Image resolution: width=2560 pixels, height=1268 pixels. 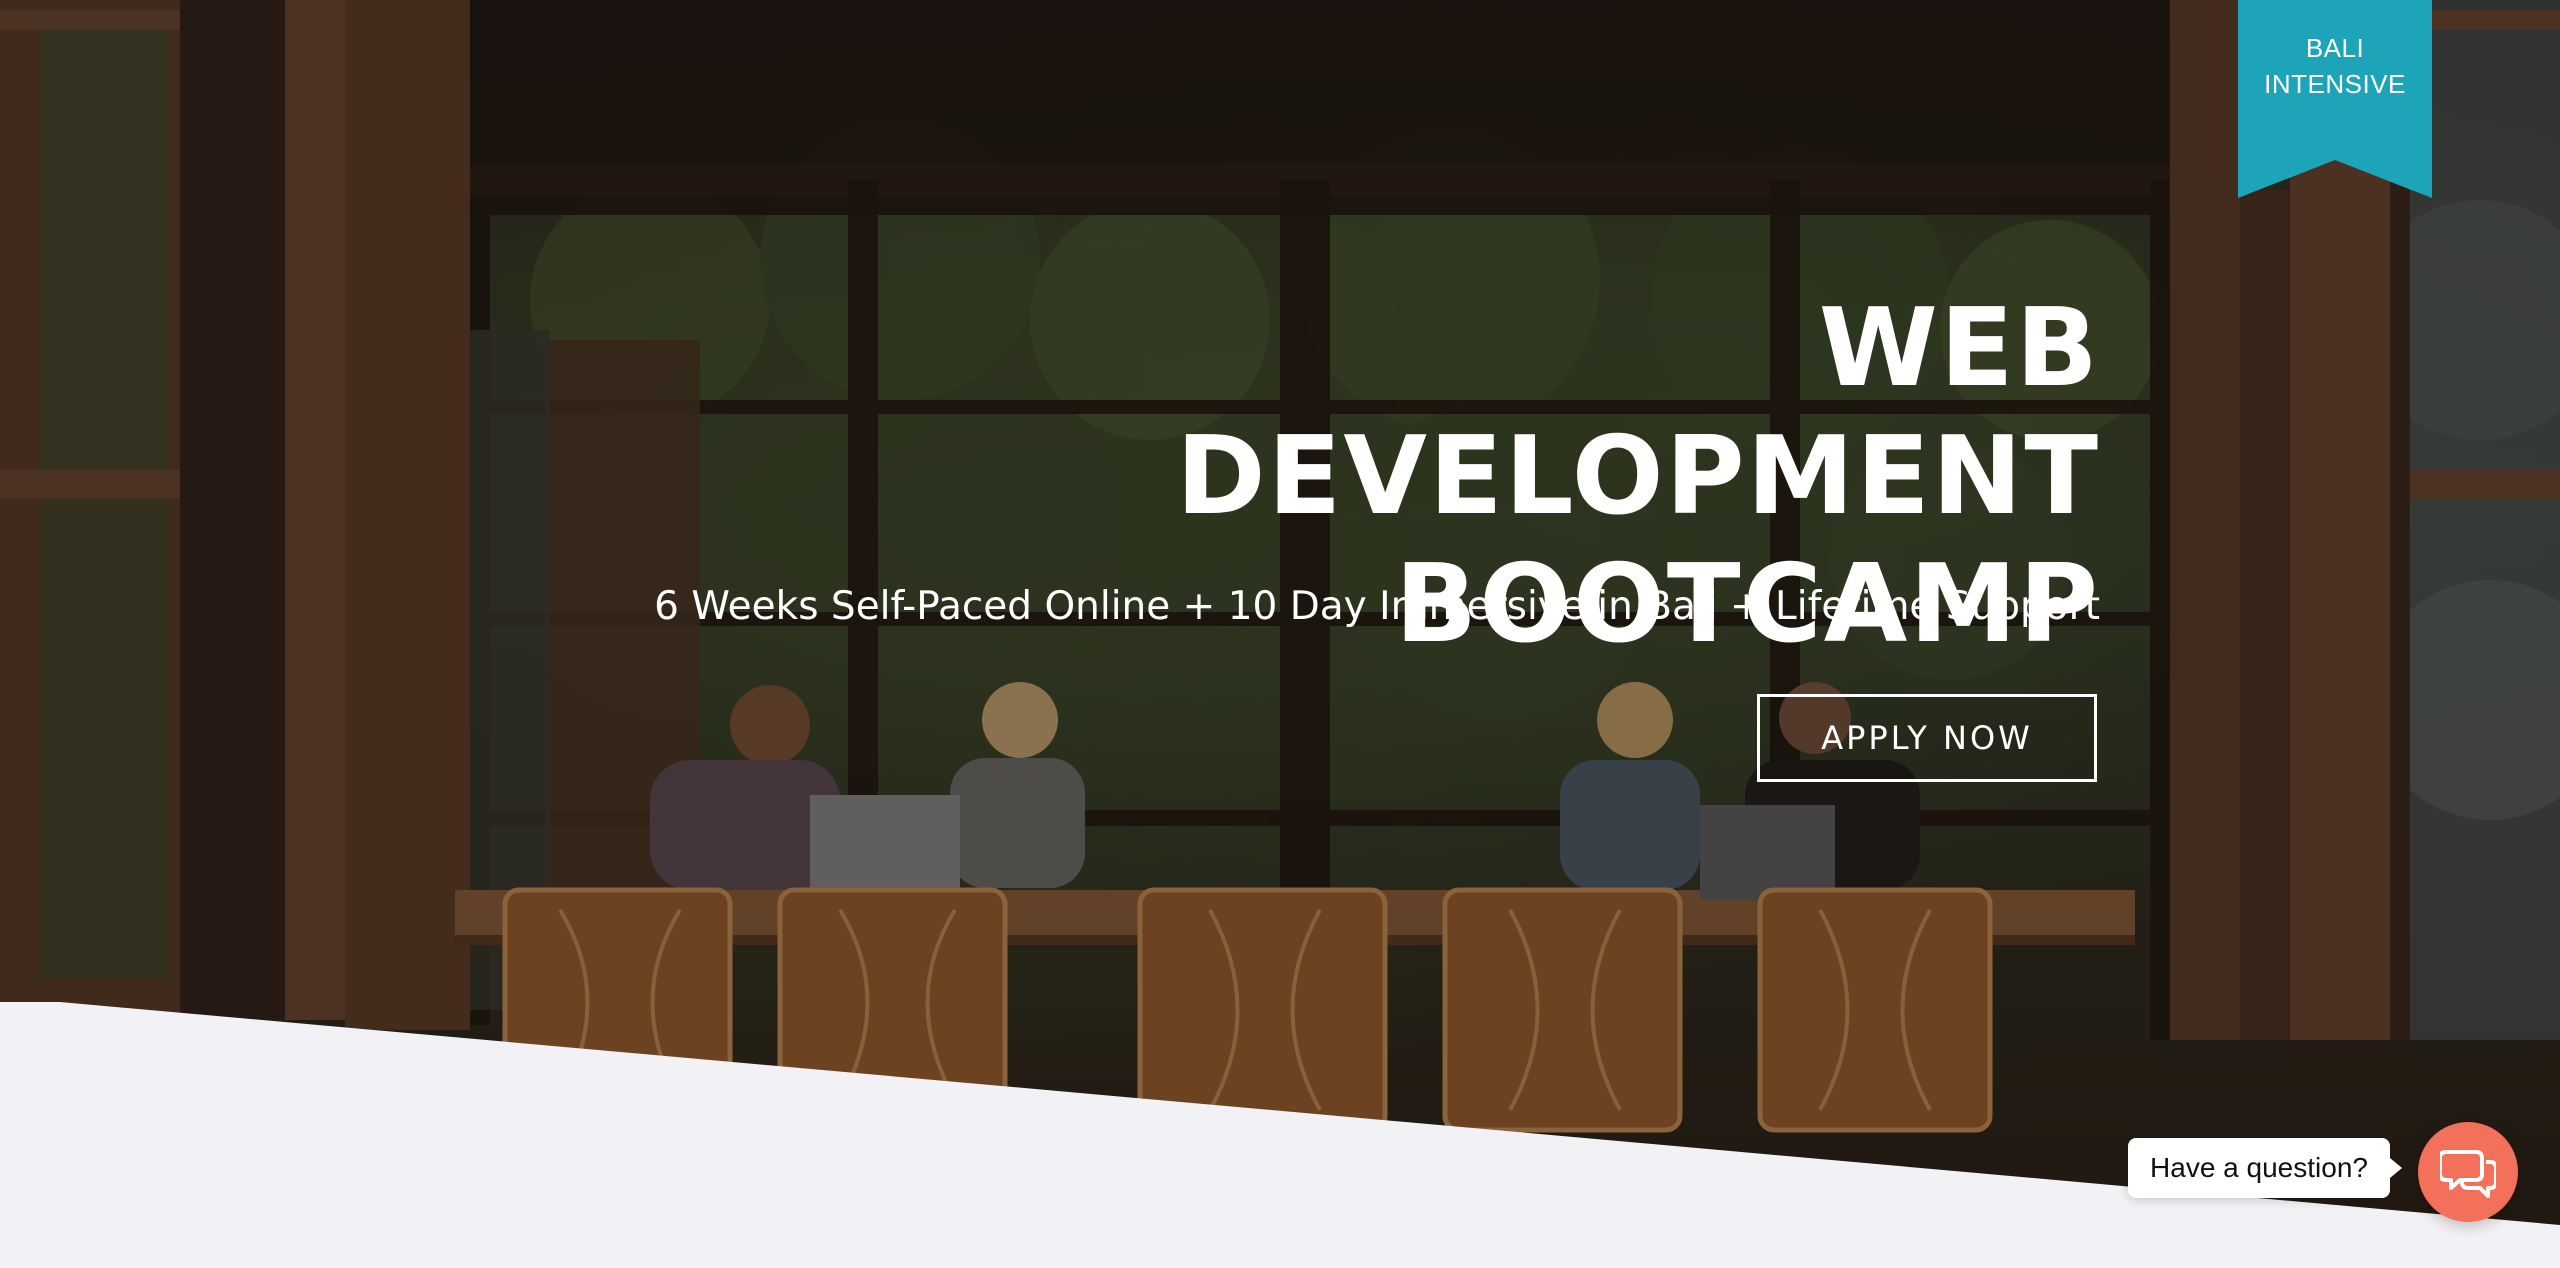 What do you see at coordinates (1927, 738) in the screenshot?
I see `apply-now-button: APPLY NOW` at bounding box center [1927, 738].